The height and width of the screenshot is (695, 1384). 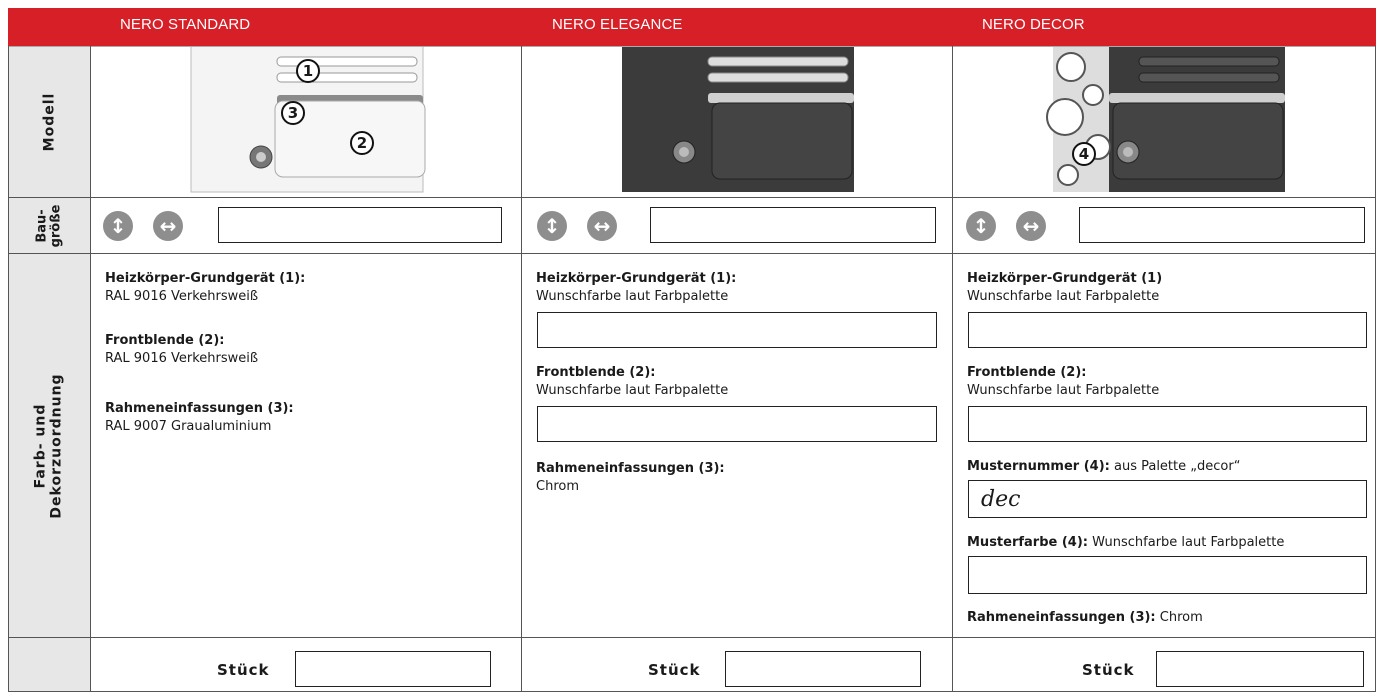 I want to click on elegance-rahmen-value: Chrom, so click(x=557, y=486).